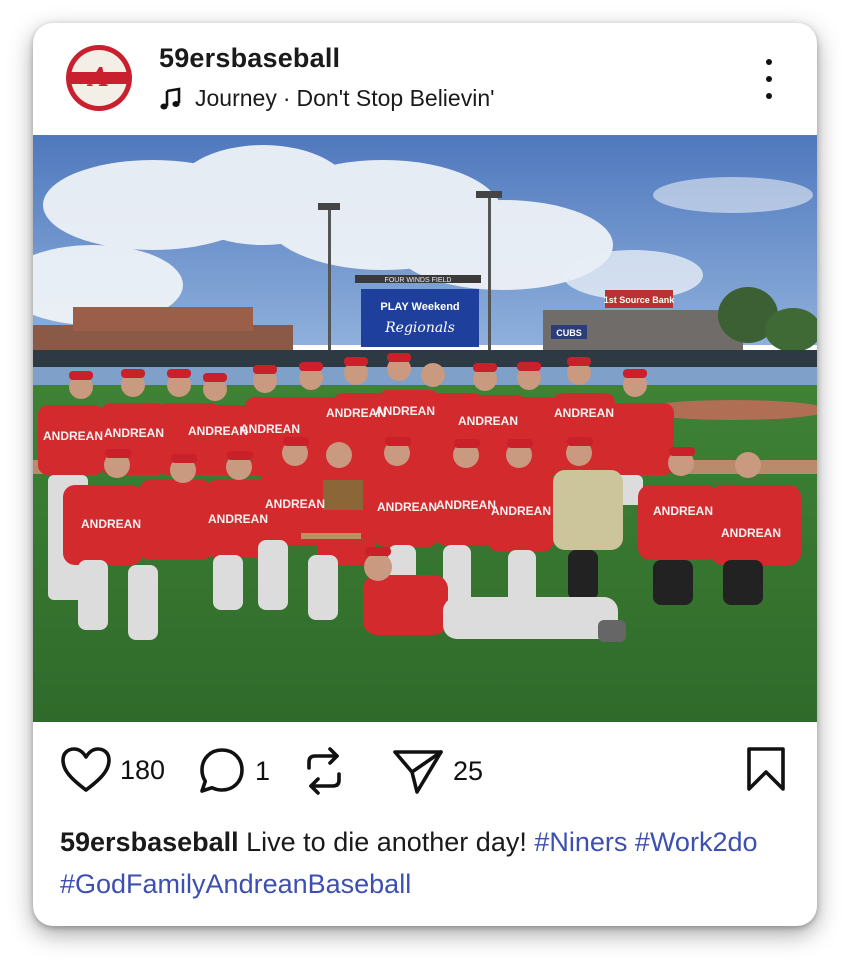 The width and height of the screenshot is (851, 968). I want to click on music-info: Journey · Don't Stop Believin', so click(327, 98).